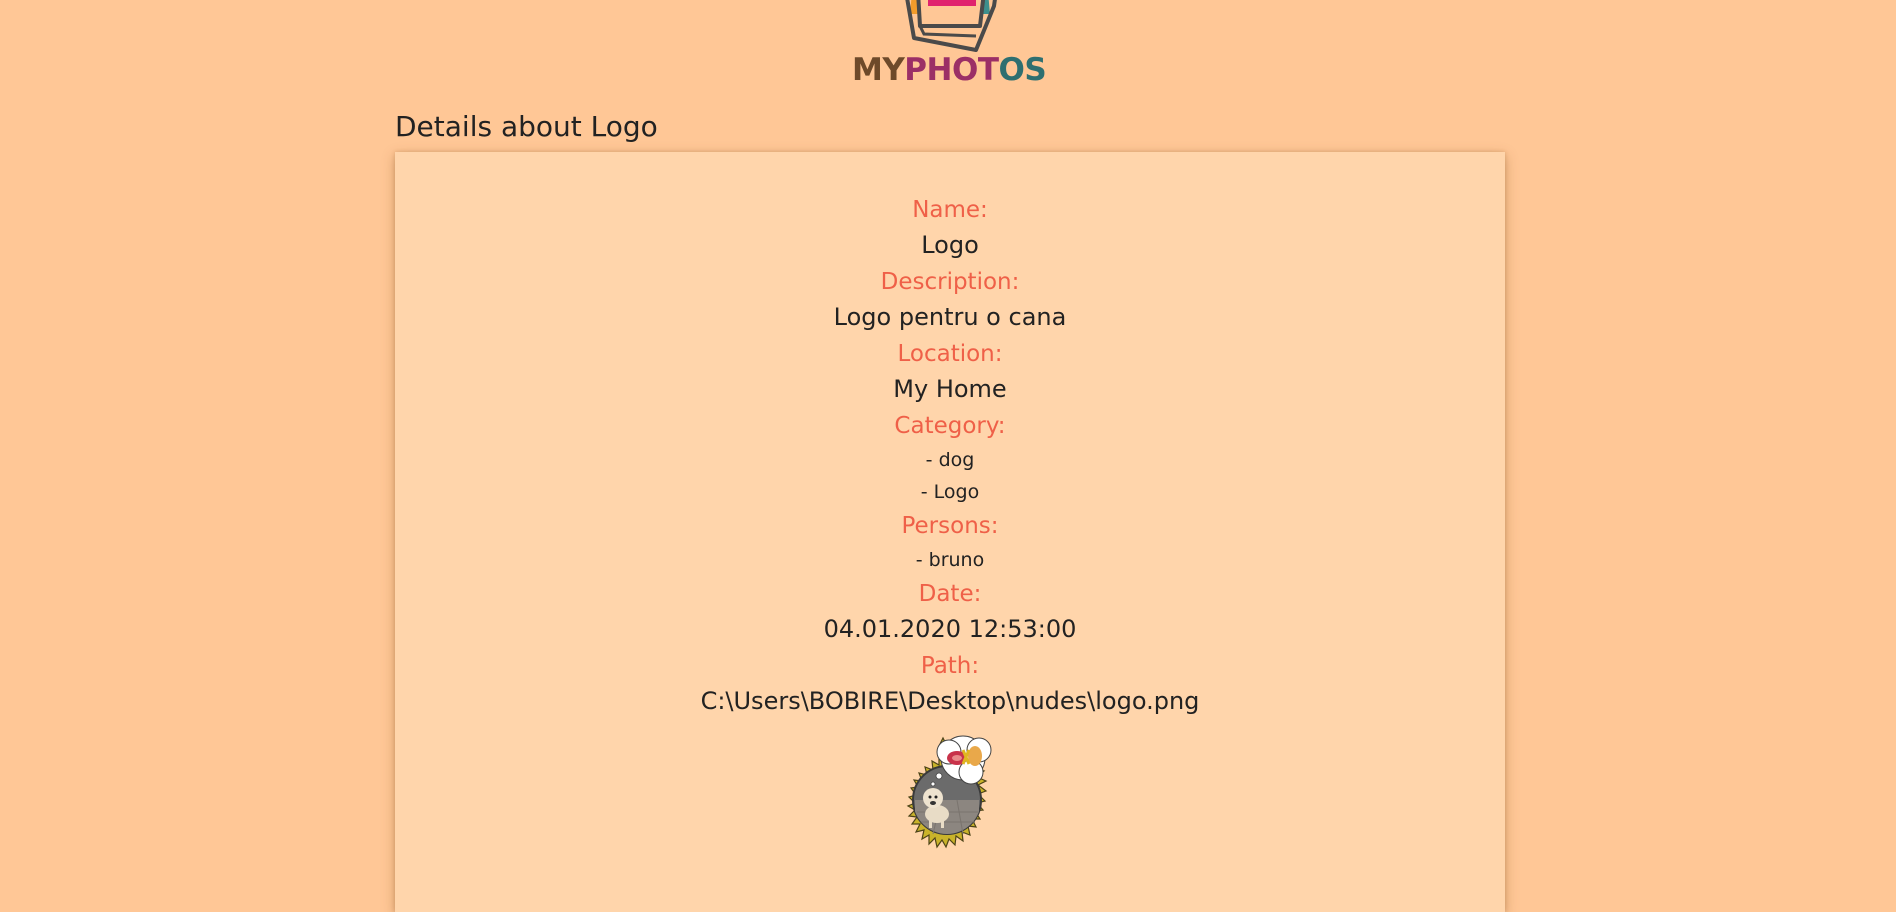  I want to click on site-logo: MYPHOTOS, so click(948, 48).